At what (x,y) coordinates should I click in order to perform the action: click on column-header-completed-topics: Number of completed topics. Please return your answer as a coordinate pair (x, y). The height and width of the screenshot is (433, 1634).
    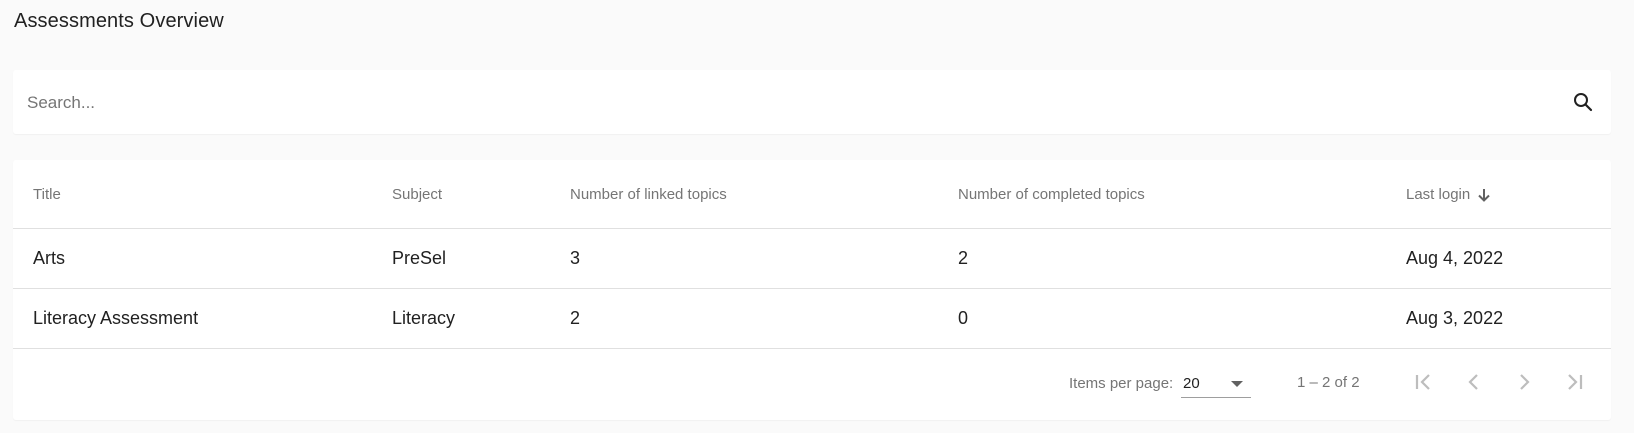
    Looking at the image, I should click on (1051, 194).